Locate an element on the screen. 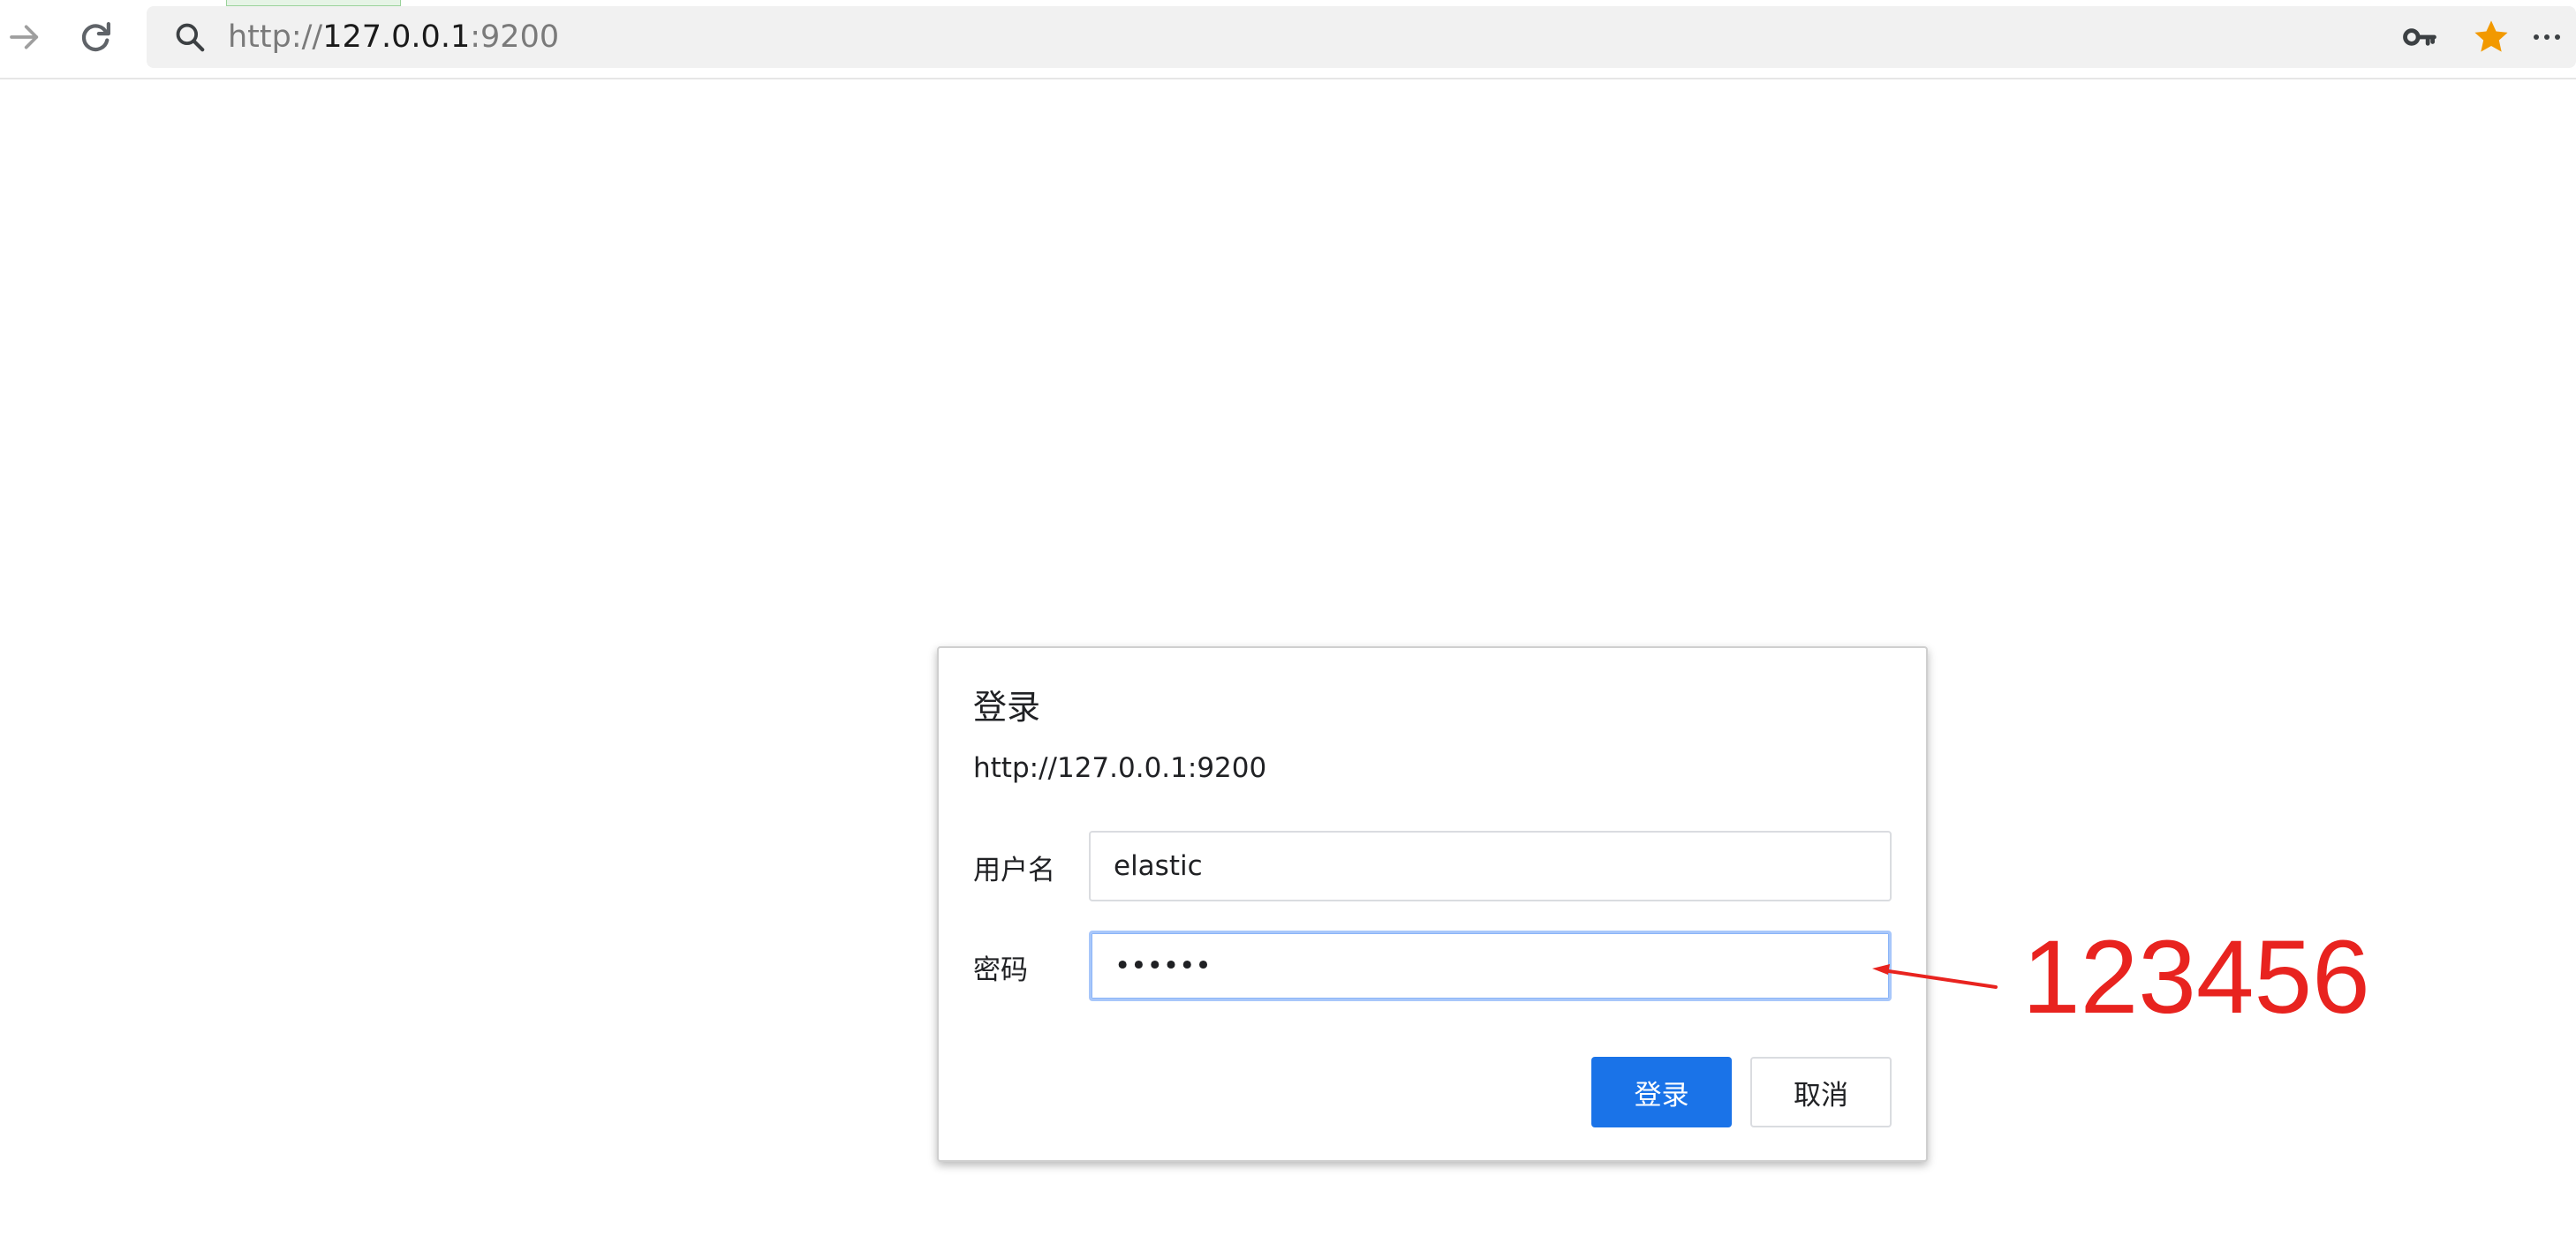  star-icon is located at coordinates (2491, 36).